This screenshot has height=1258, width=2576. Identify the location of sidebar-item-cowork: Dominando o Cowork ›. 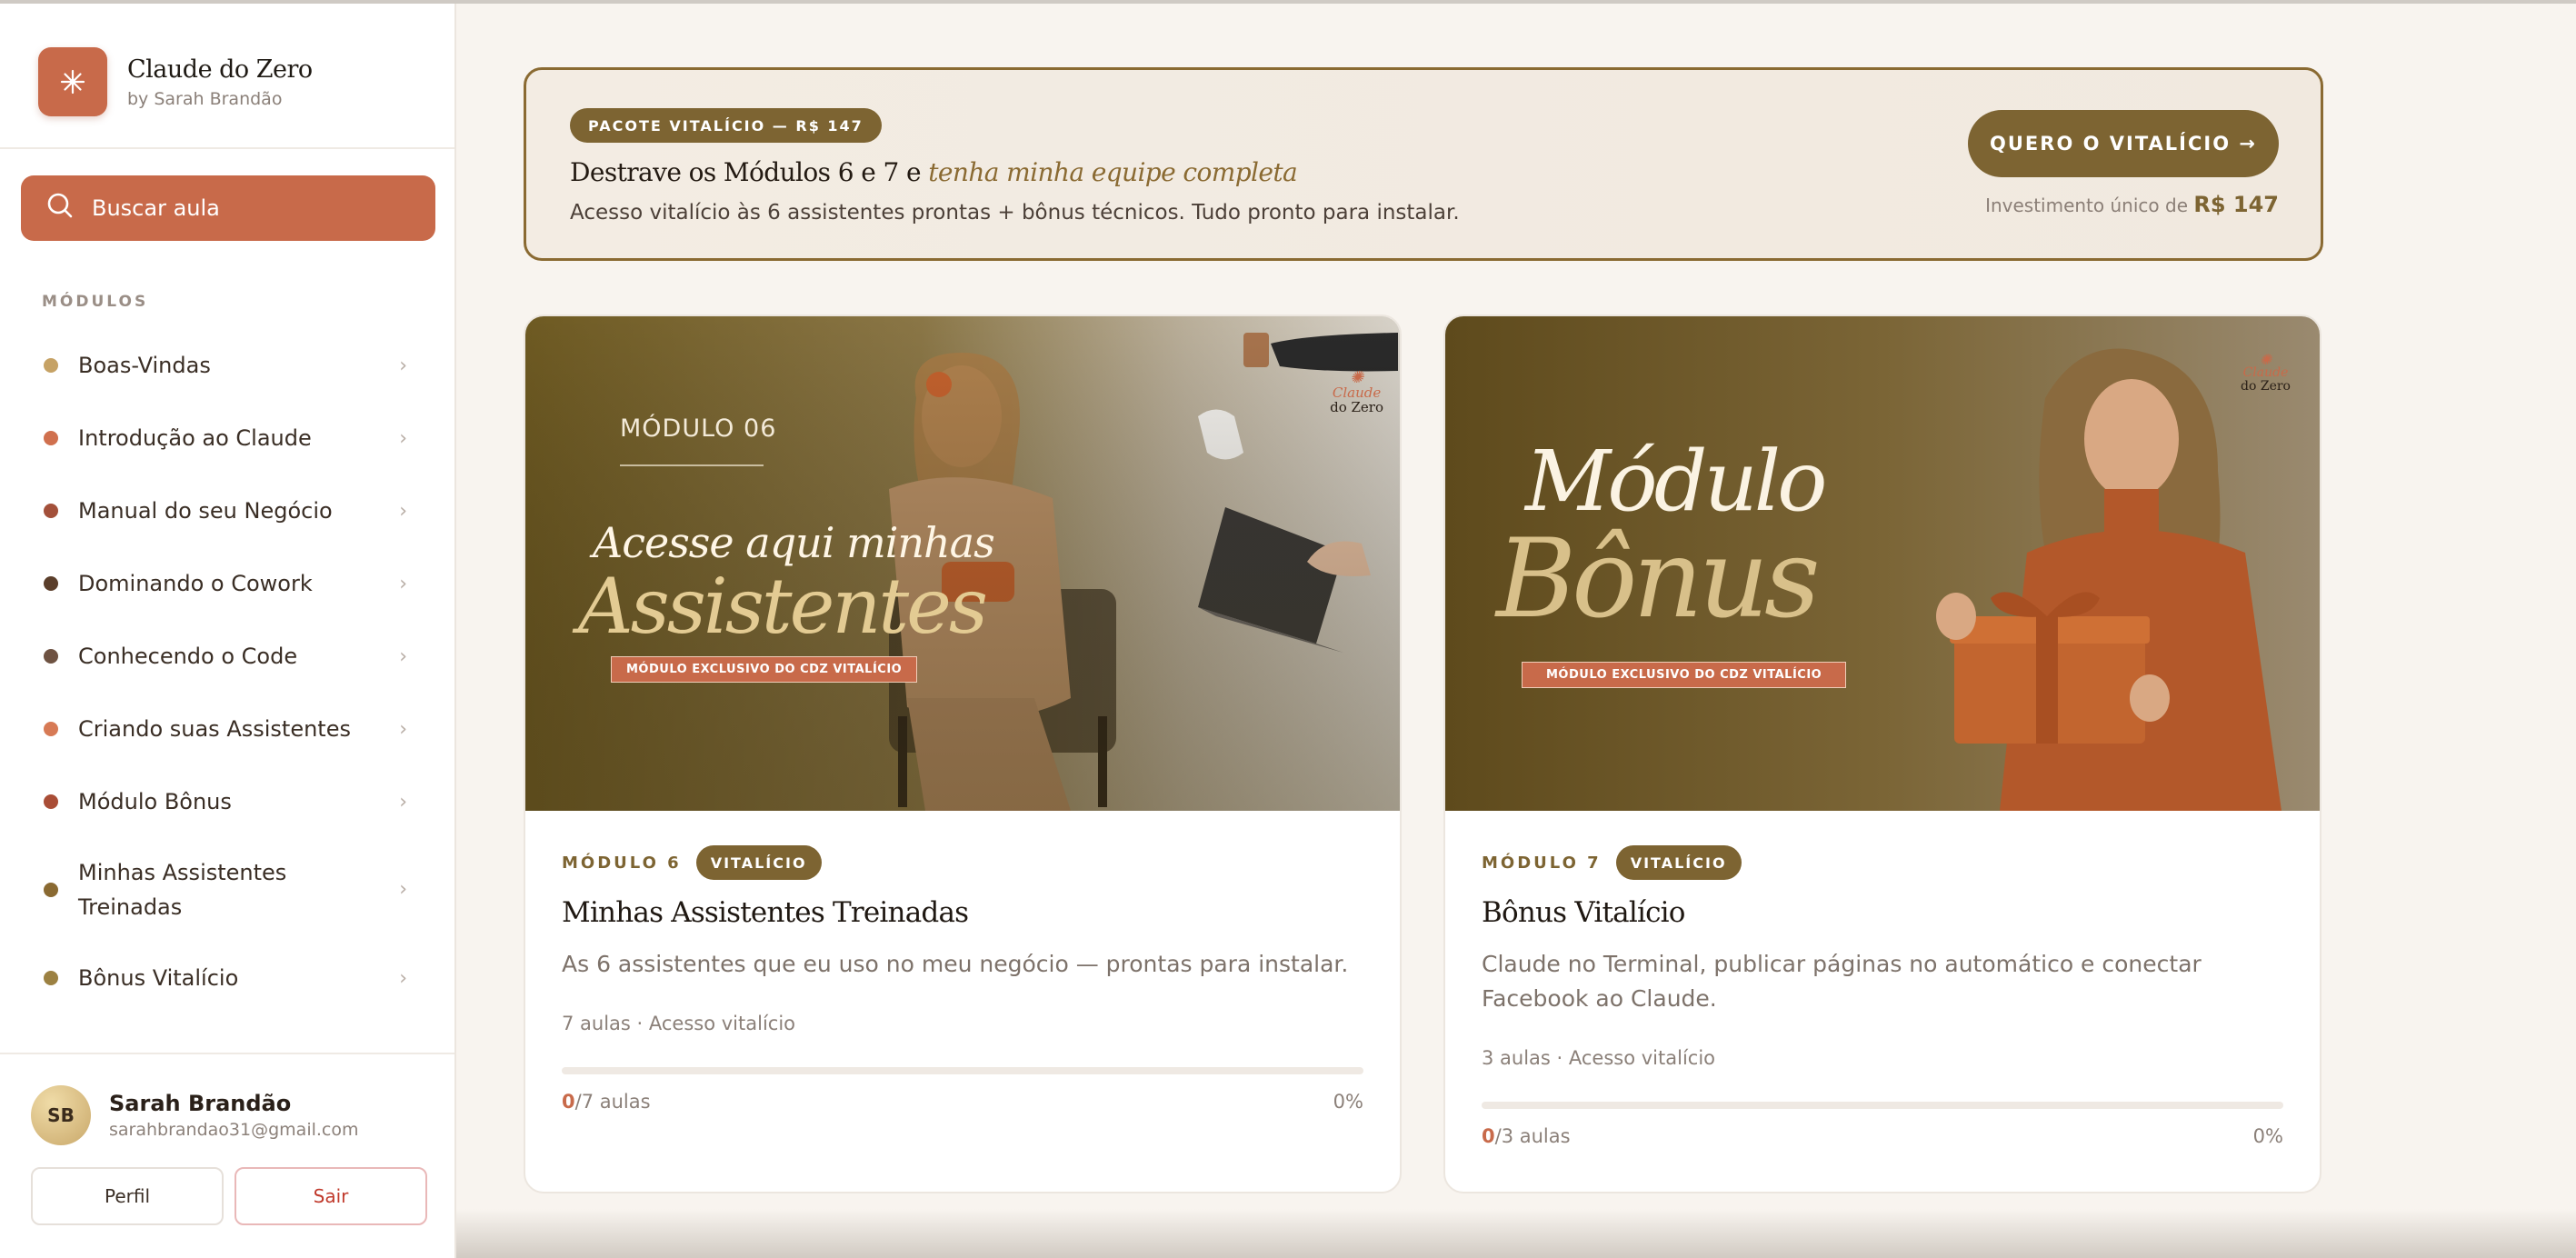
(227, 584).